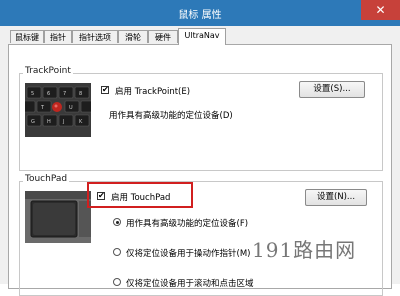 The height and width of the screenshot is (296, 400). What do you see at coordinates (58, 217) in the screenshot?
I see `touchpad-image` at bounding box center [58, 217].